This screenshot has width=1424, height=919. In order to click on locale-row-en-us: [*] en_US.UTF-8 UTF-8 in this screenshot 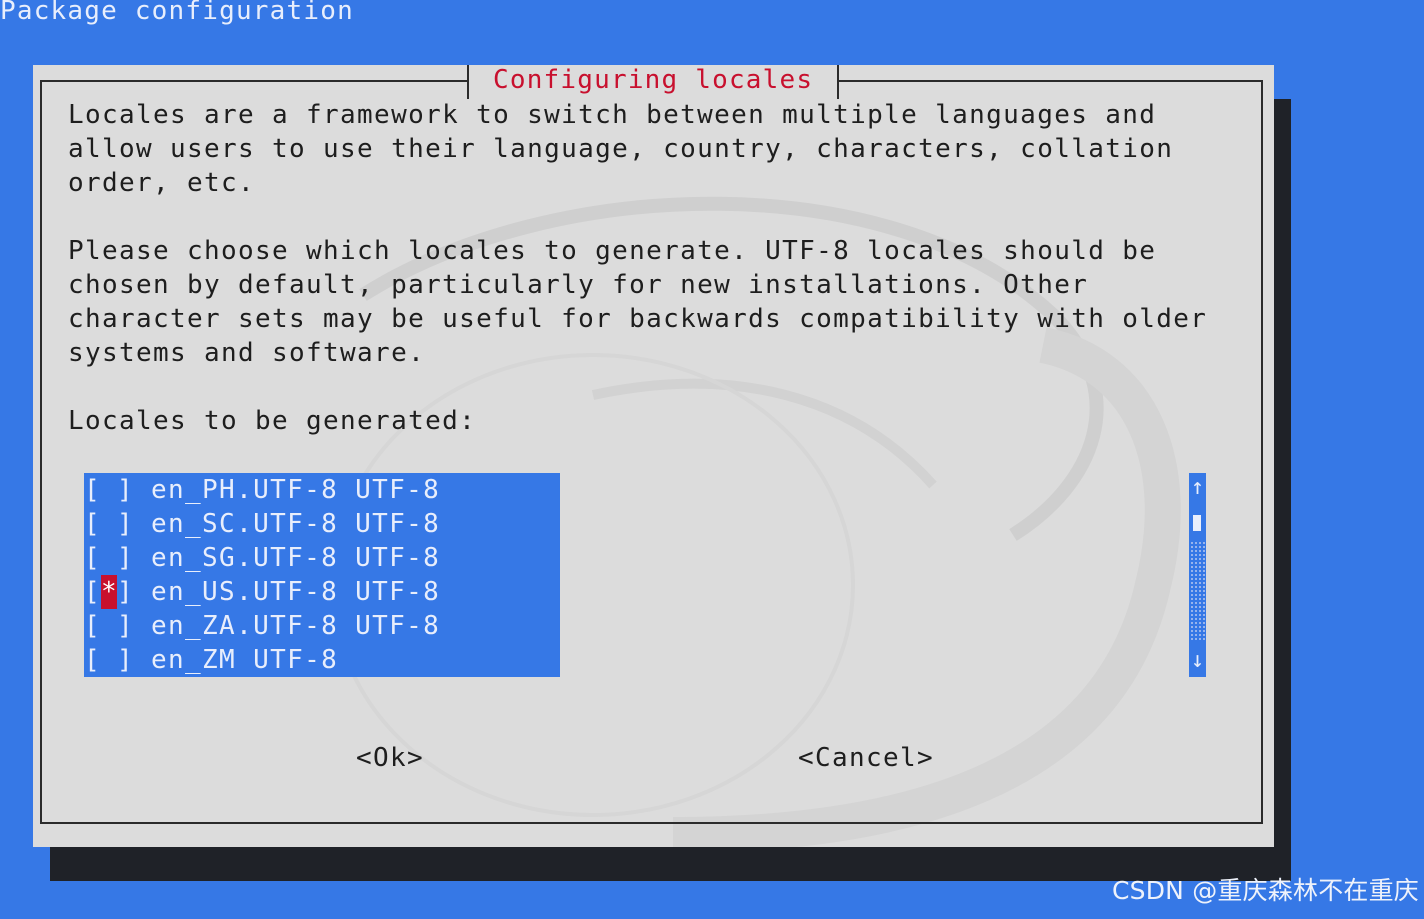, I will do `click(322, 592)`.